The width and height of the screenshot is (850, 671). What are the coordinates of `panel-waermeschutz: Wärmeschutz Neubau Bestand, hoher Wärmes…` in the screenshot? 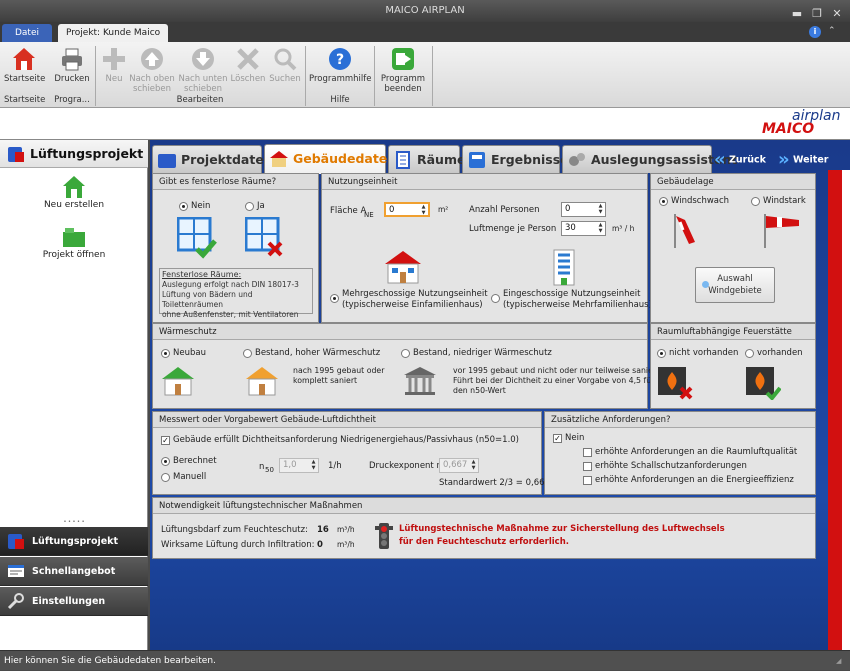 It's located at (407, 366).